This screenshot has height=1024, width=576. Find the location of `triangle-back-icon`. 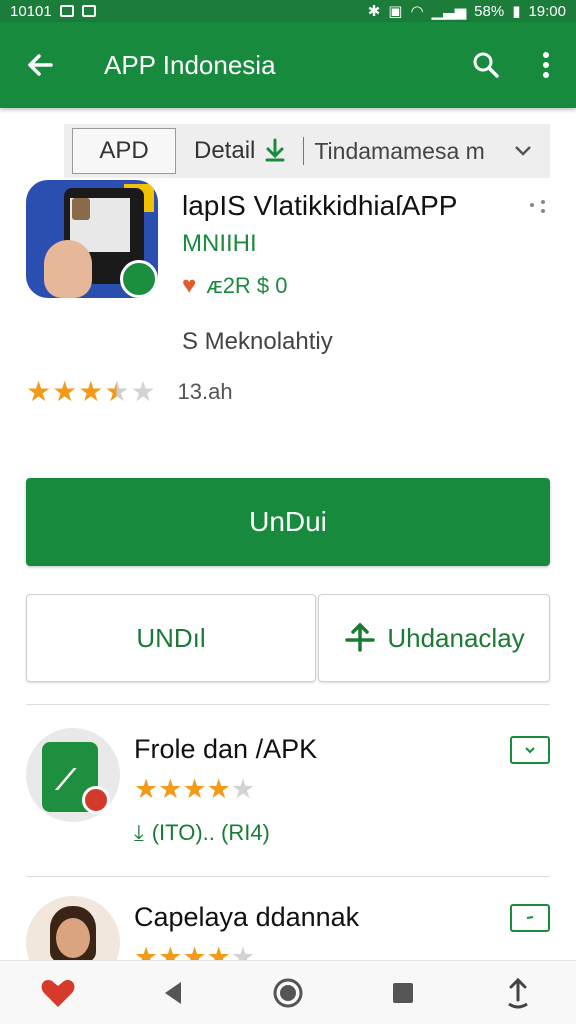

triangle-back-icon is located at coordinates (172, 992).